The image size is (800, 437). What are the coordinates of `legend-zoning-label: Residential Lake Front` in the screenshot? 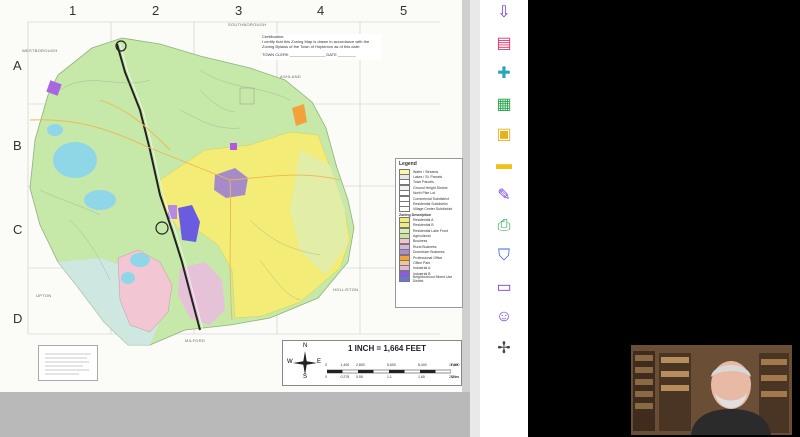 It's located at (431, 230).